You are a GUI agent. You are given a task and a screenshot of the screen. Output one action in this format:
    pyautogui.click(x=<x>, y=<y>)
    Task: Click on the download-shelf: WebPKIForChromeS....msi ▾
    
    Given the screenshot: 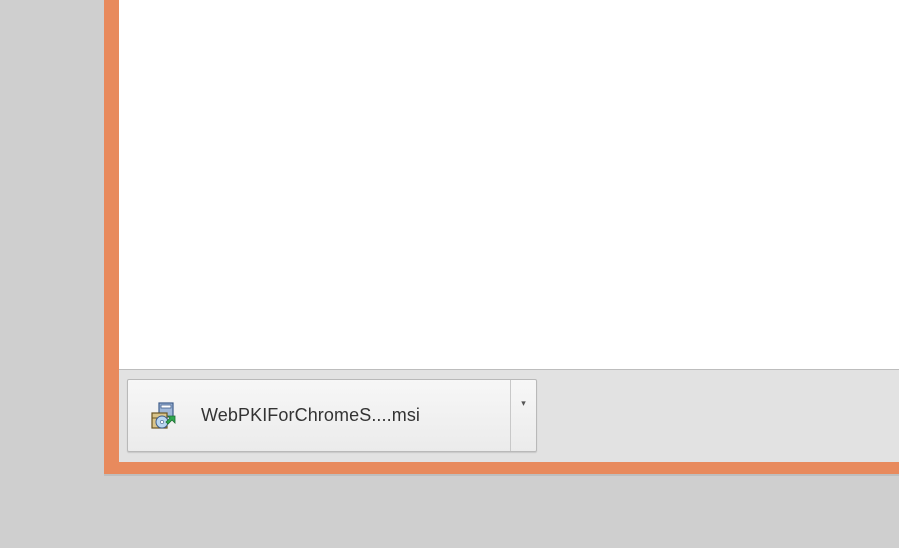 What is the action you would take?
    pyautogui.click(x=509, y=415)
    